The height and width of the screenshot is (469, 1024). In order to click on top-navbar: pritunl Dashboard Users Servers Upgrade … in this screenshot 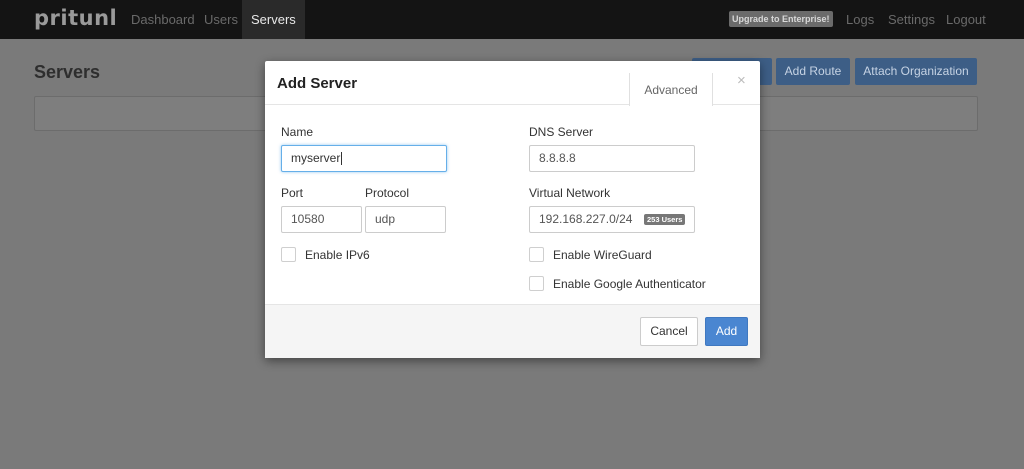, I will do `click(512, 19)`.